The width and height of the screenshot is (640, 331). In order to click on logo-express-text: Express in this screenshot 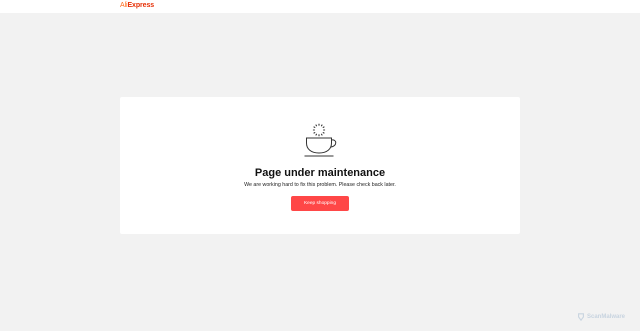, I will do `click(141, 5)`.